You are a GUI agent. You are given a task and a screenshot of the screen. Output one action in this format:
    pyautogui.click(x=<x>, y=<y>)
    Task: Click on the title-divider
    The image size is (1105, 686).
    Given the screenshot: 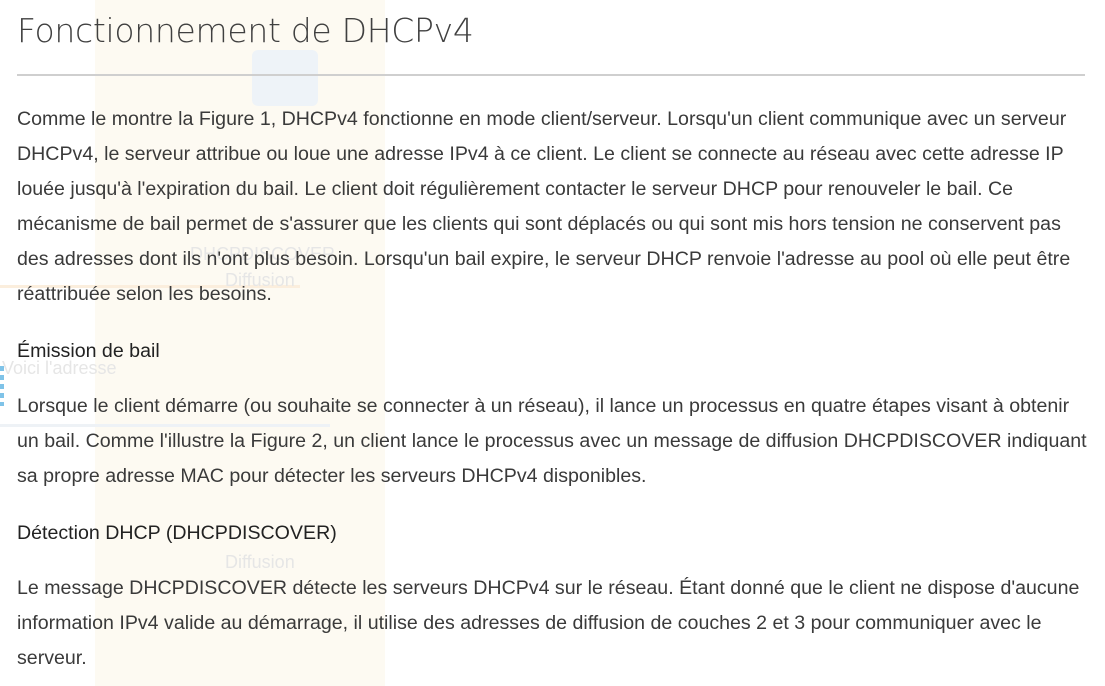 What is the action you would take?
    pyautogui.click(x=551, y=75)
    